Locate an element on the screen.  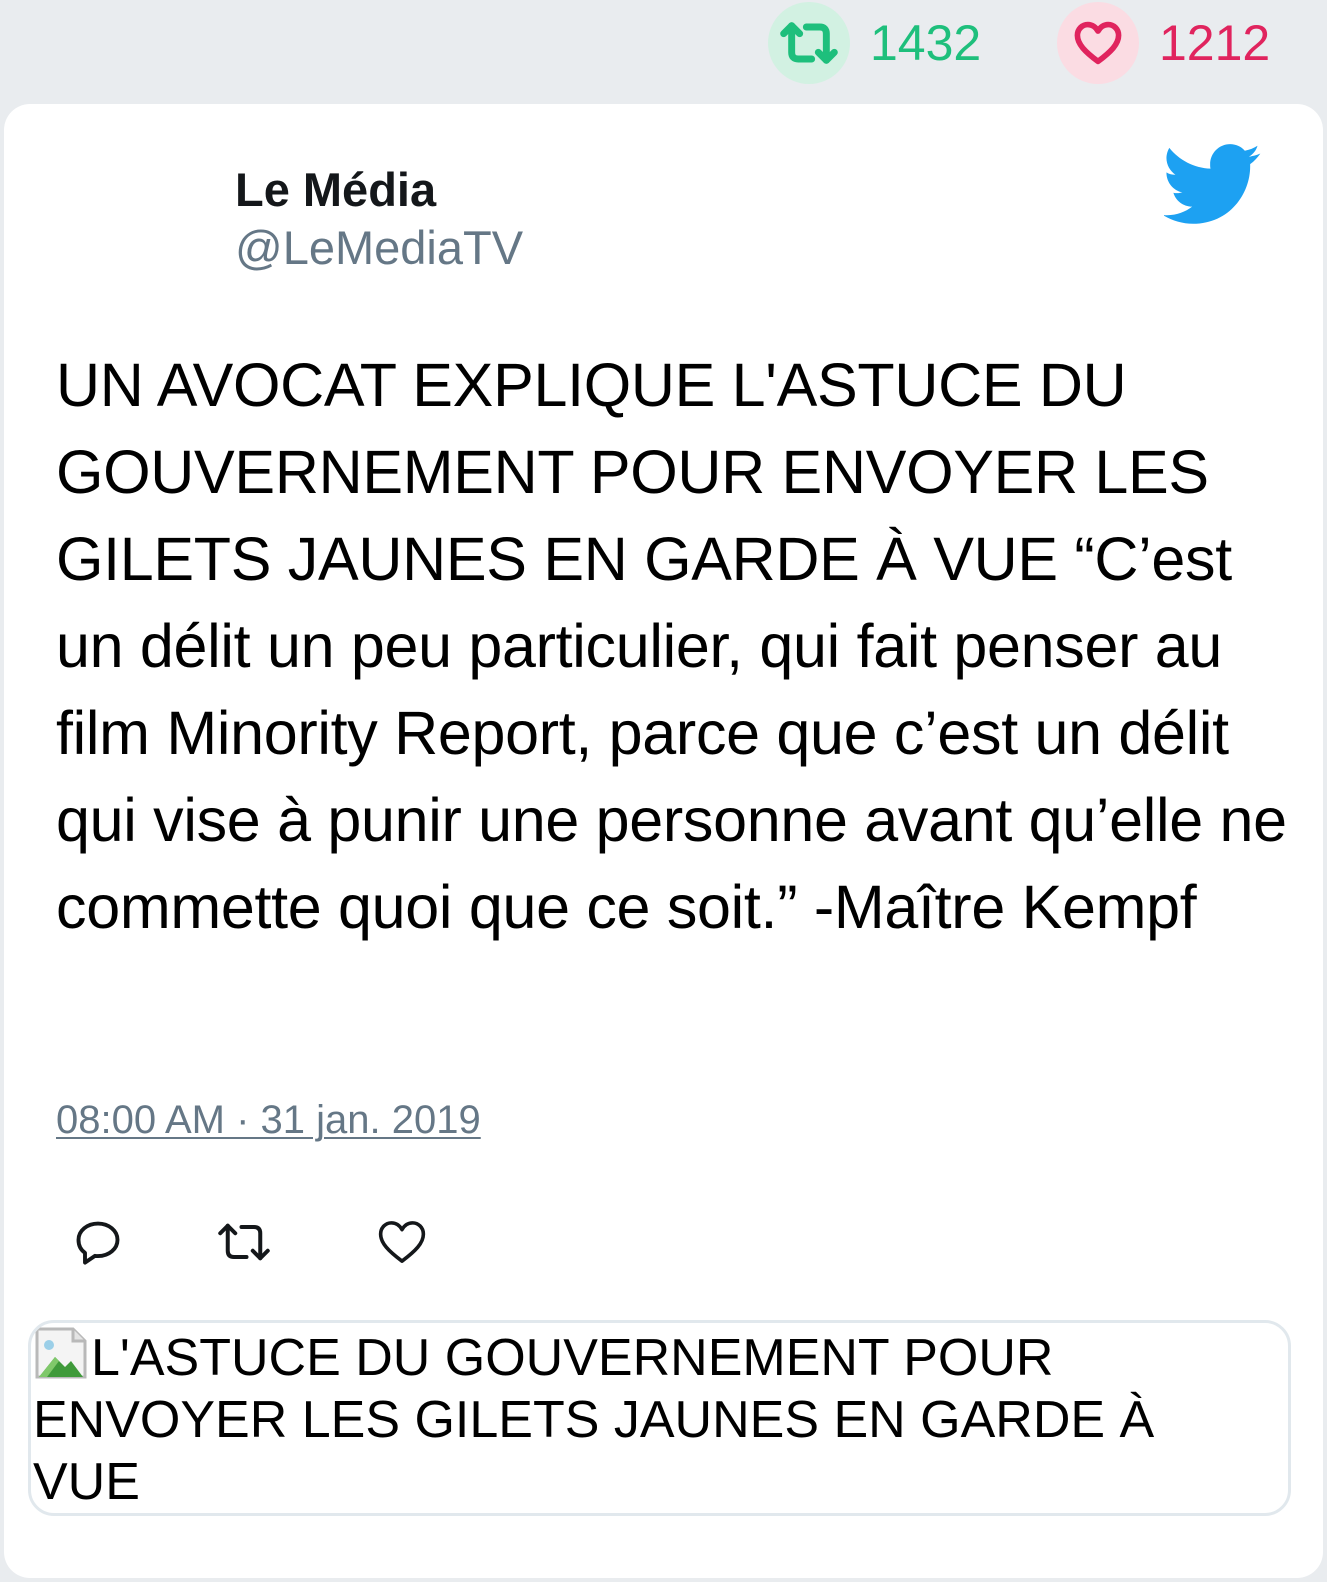
reply-icon is located at coordinates (98, 1243).